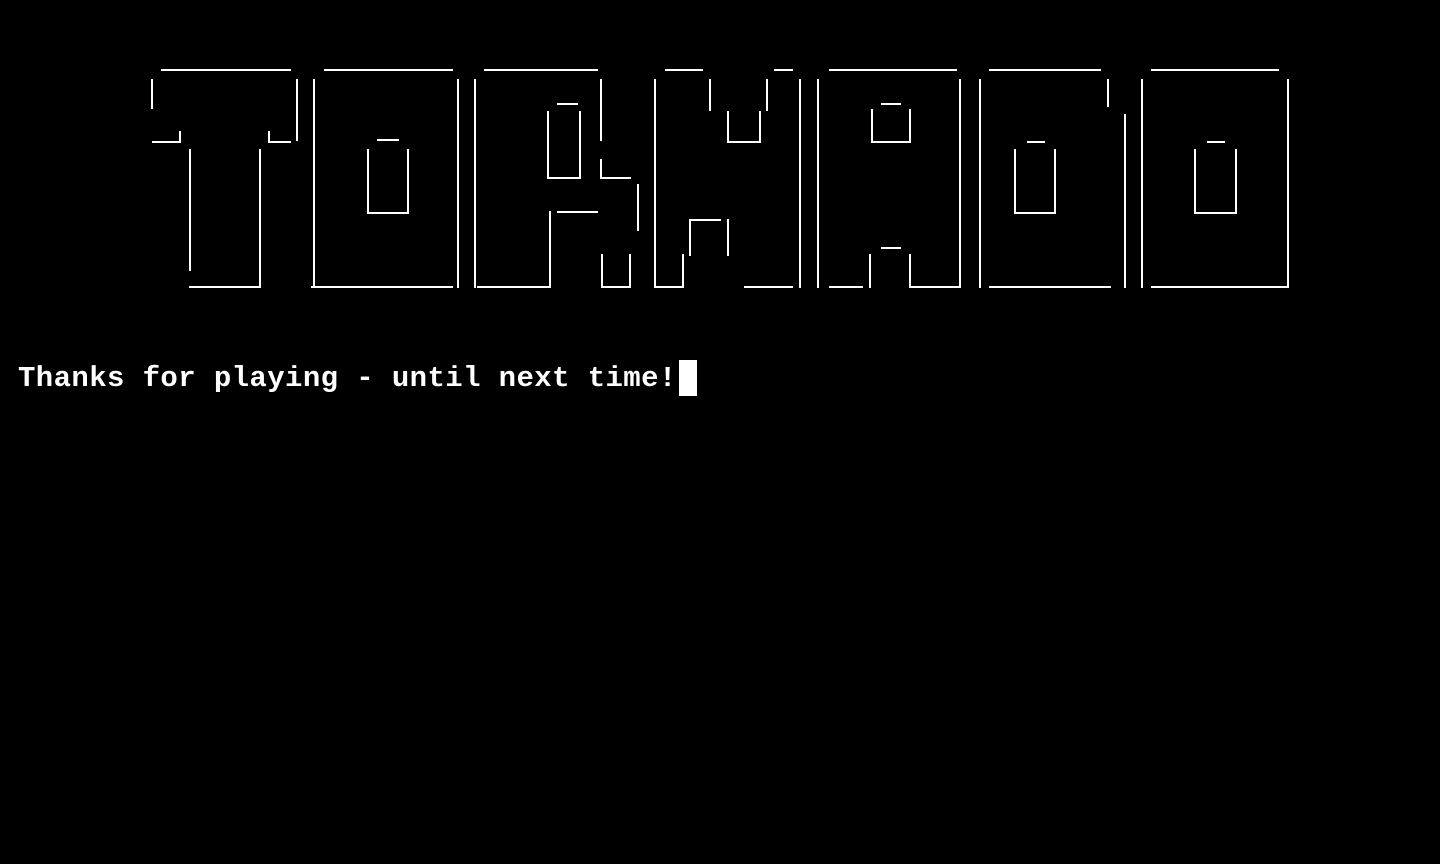  What do you see at coordinates (556, 178) in the screenshot?
I see `banner-letter-r` at bounding box center [556, 178].